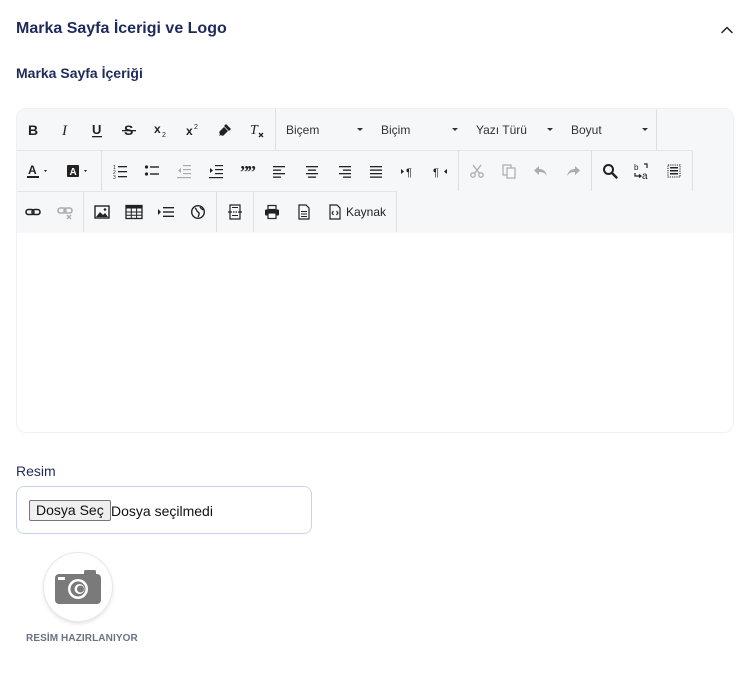  Describe the element at coordinates (152, 171) in the screenshot. I see `bullet-list-icon` at that location.